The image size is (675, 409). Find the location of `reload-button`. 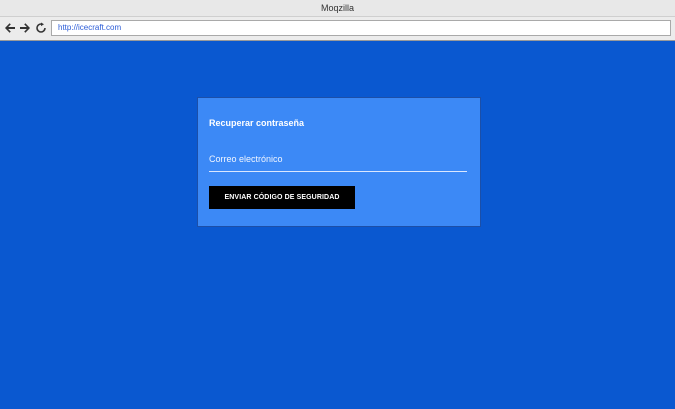

reload-button is located at coordinates (40, 28).